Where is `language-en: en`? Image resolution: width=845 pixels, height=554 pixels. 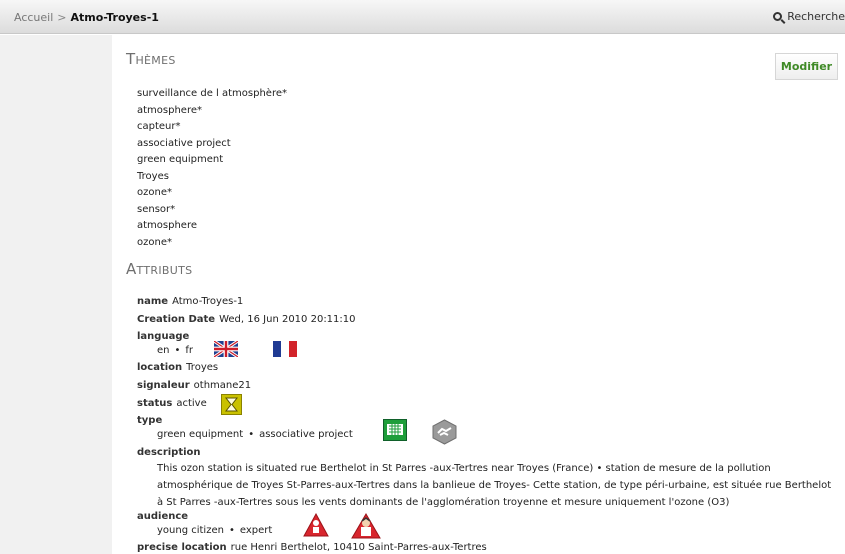 language-en: en is located at coordinates (163, 350).